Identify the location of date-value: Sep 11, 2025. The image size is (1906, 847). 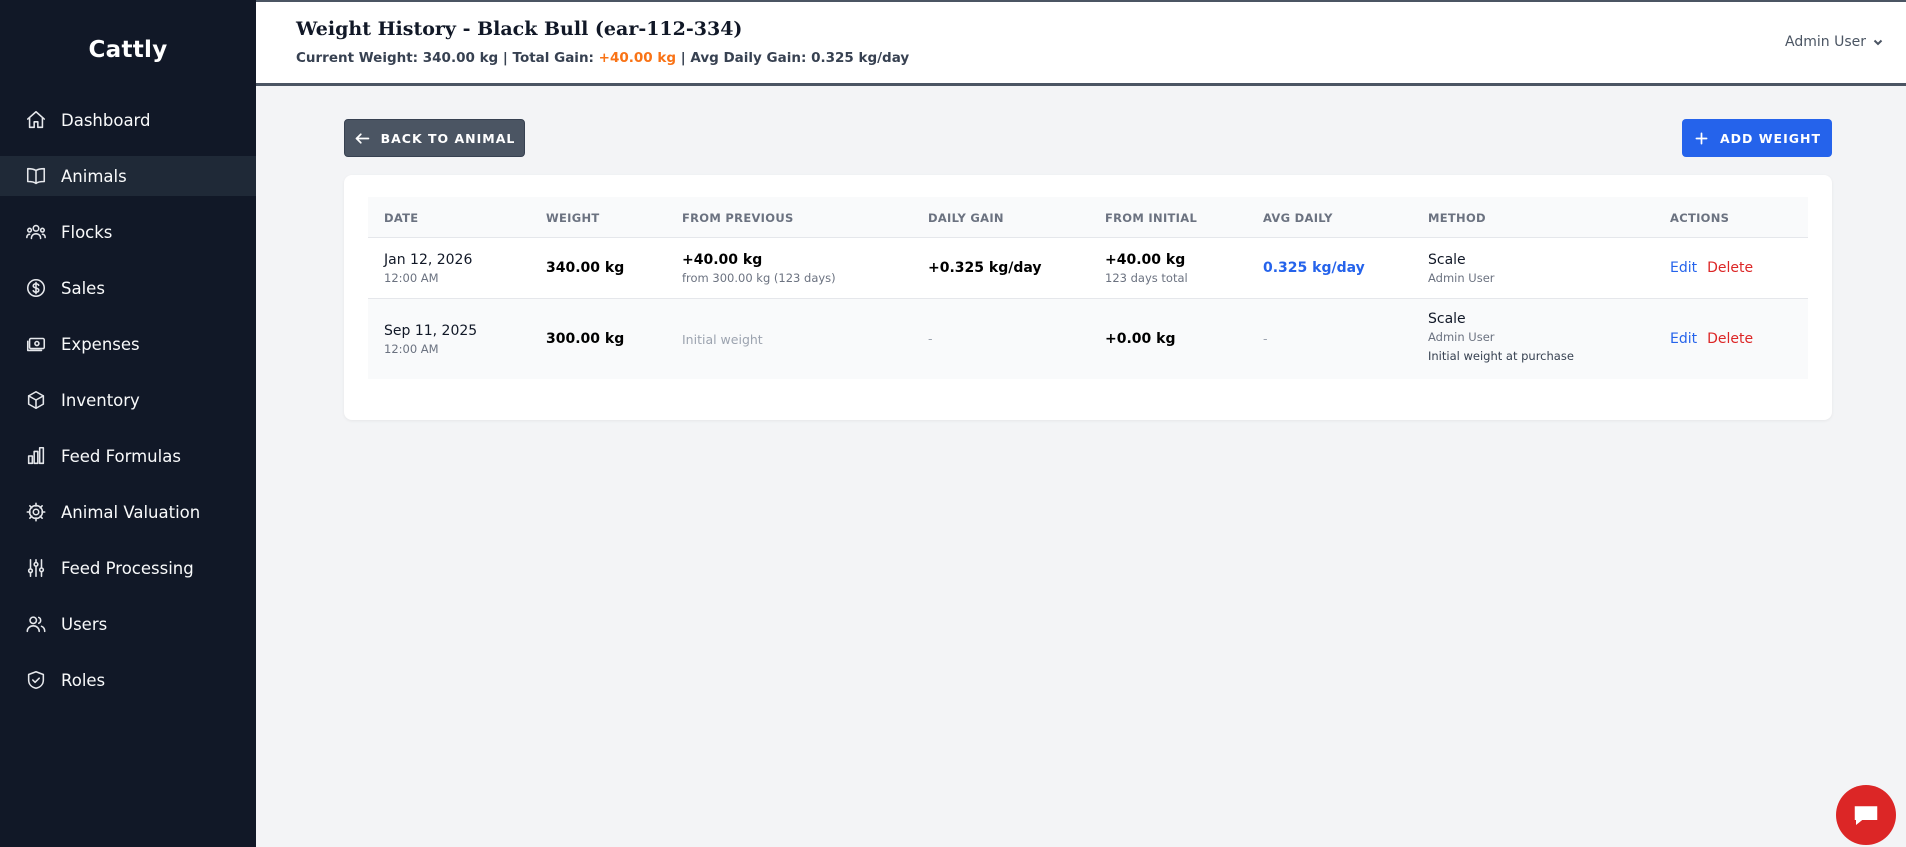
(431, 331).